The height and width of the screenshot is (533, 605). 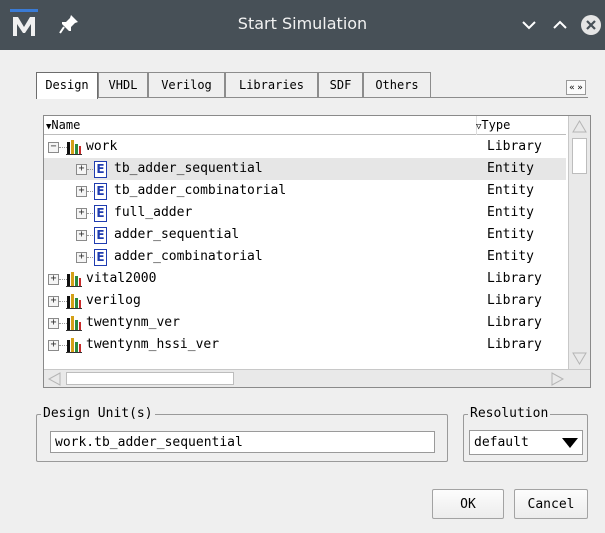 I want to click on chevron-down-icon, so click(x=529, y=25).